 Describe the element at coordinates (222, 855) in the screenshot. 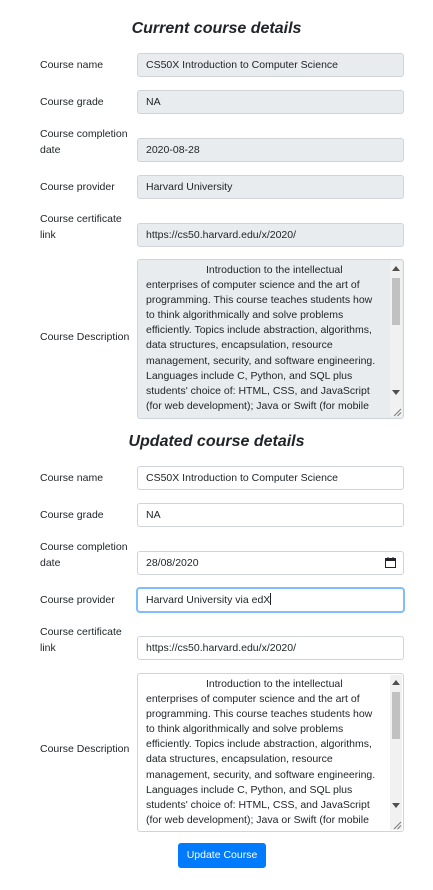

I see `update-course-button: Update Course` at that location.